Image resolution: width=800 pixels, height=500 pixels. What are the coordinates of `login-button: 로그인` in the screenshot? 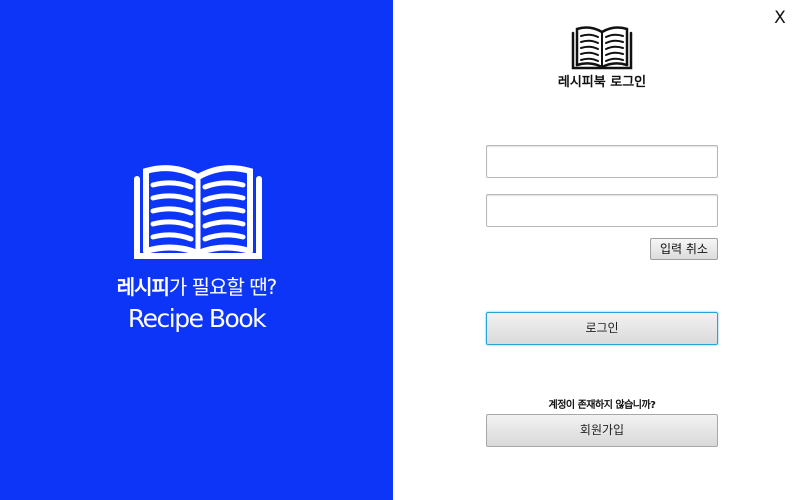 It's located at (602, 328).